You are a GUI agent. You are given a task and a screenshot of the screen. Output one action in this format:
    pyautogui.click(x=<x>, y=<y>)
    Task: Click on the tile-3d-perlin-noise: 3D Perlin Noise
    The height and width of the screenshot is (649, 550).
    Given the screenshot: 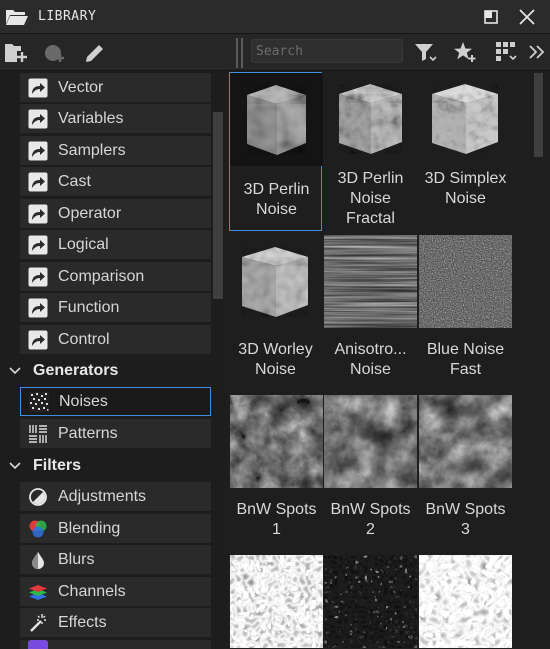 What is the action you would take?
    pyautogui.click(x=276, y=151)
    